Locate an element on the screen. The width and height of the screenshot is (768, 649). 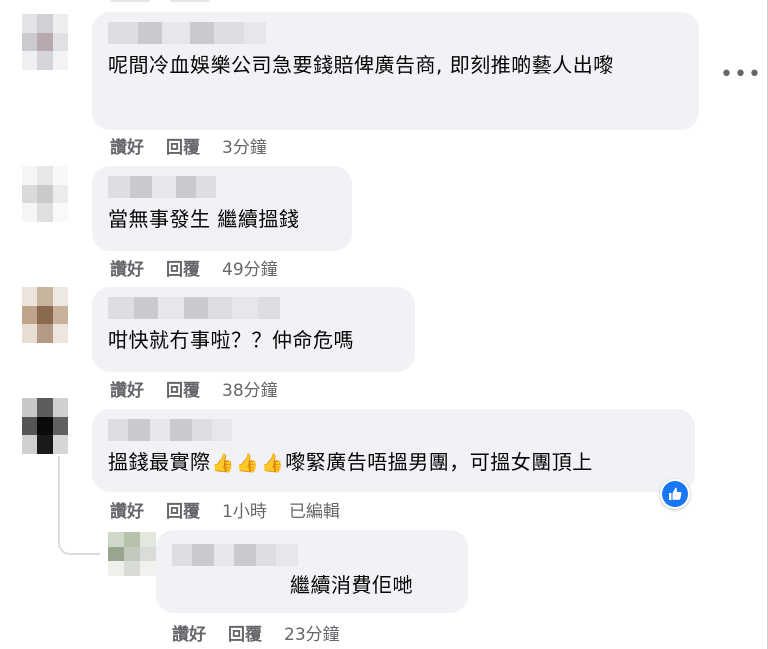
timestamp: 3分鐘 is located at coordinates (244, 145).